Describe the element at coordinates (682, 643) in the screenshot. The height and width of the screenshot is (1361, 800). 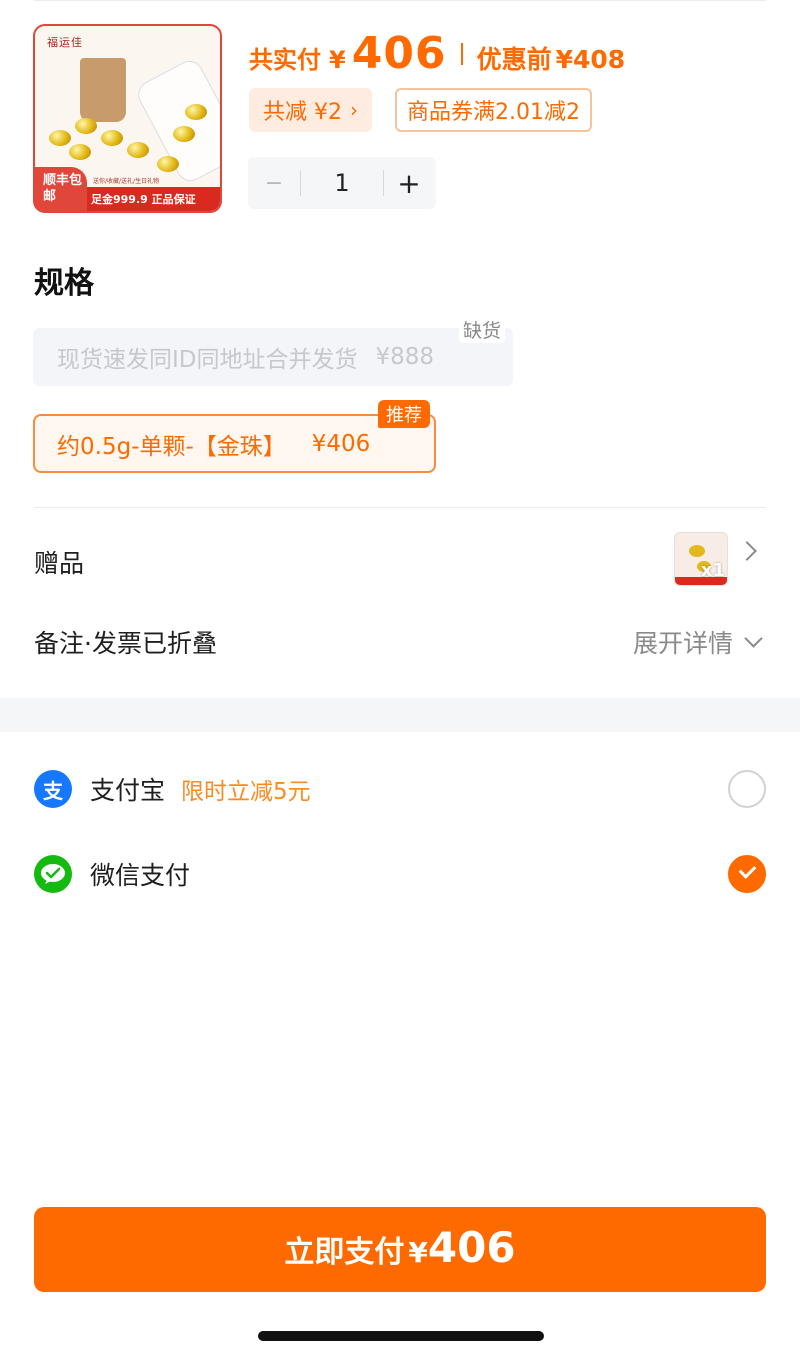
I see `expand-label: 展开详情` at that location.